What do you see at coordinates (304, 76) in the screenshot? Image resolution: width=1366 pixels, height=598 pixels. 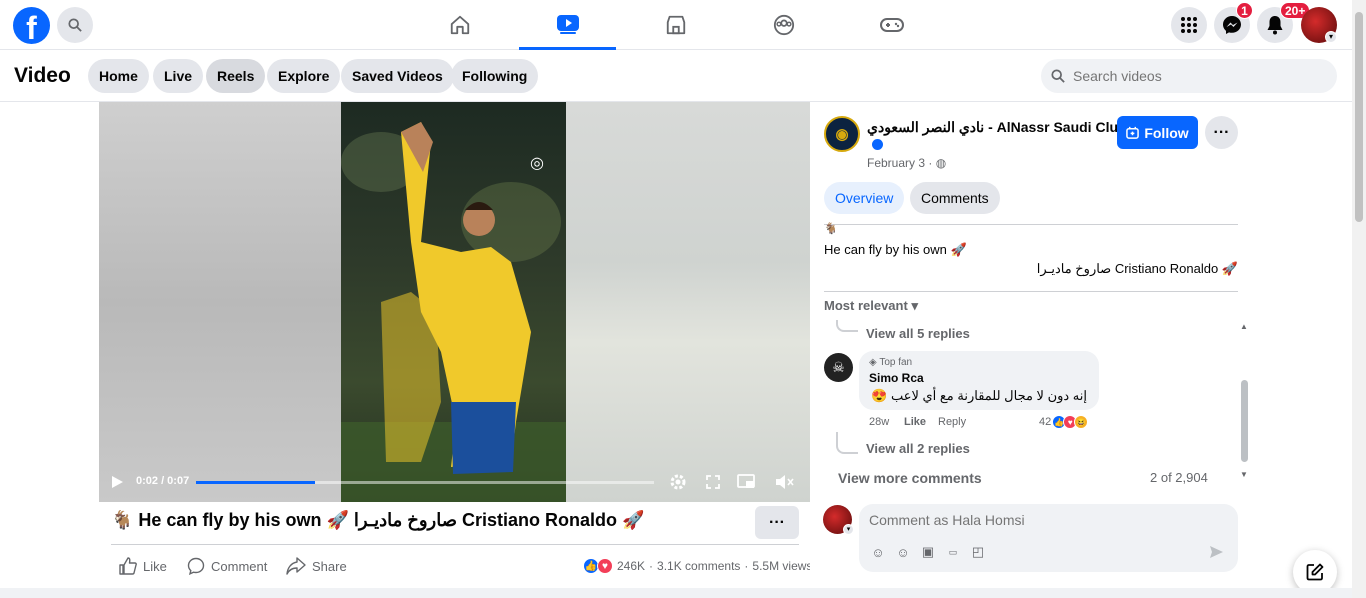 I see `pill-explore: Explore` at bounding box center [304, 76].